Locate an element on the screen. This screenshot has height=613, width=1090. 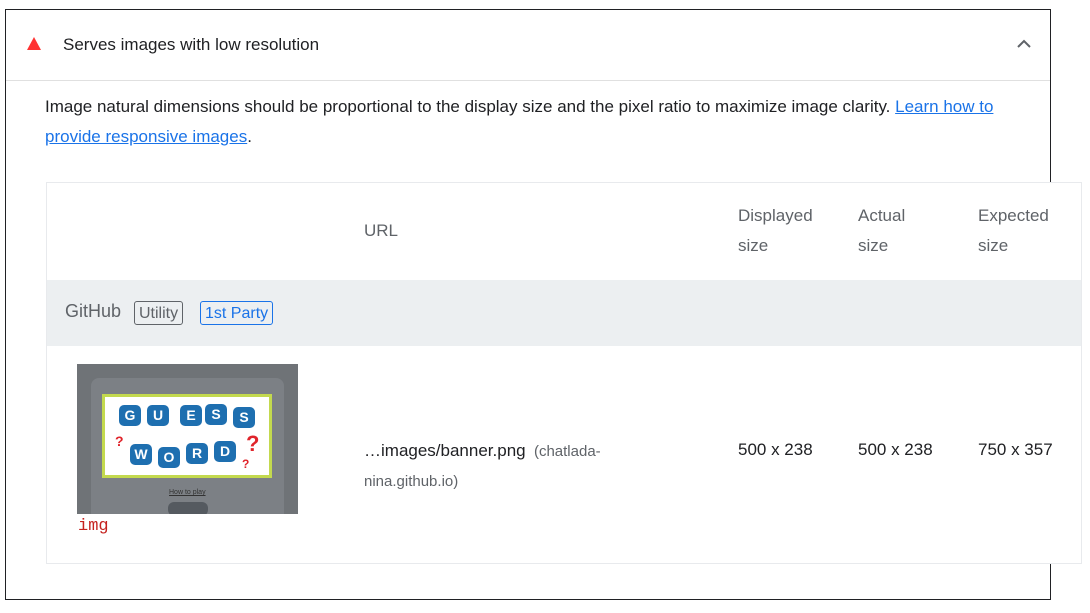
entity-name: GitHub is located at coordinates (93, 311).